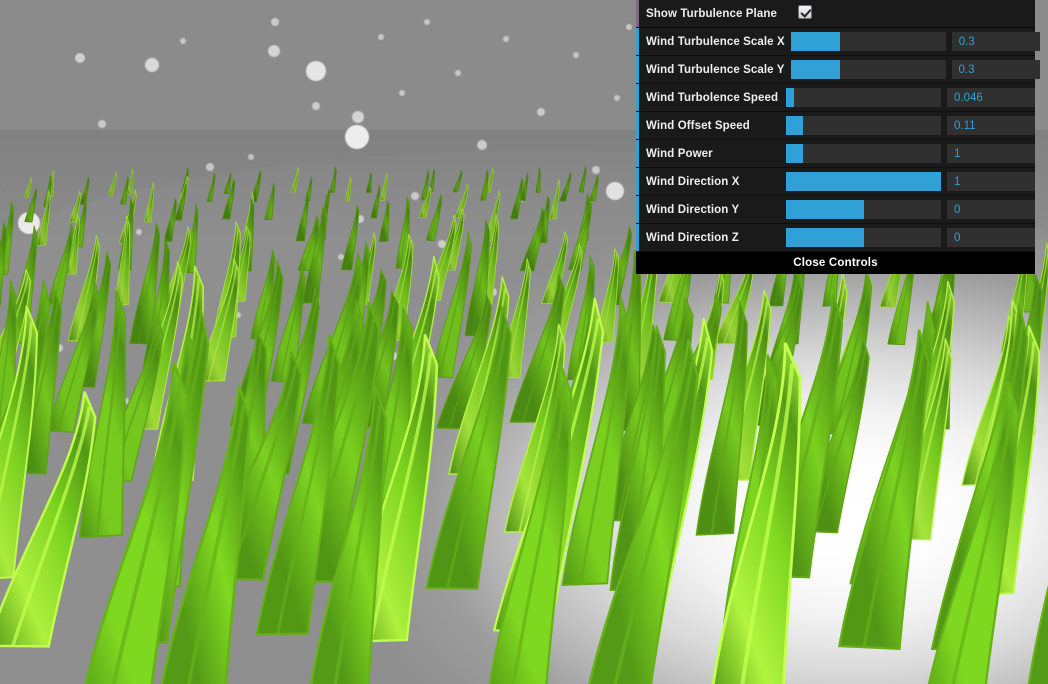 Image resolution: width=1048 pixels, height=684 pixels. I want to click on gui-row: Wind Power 1, so click(835, 154).